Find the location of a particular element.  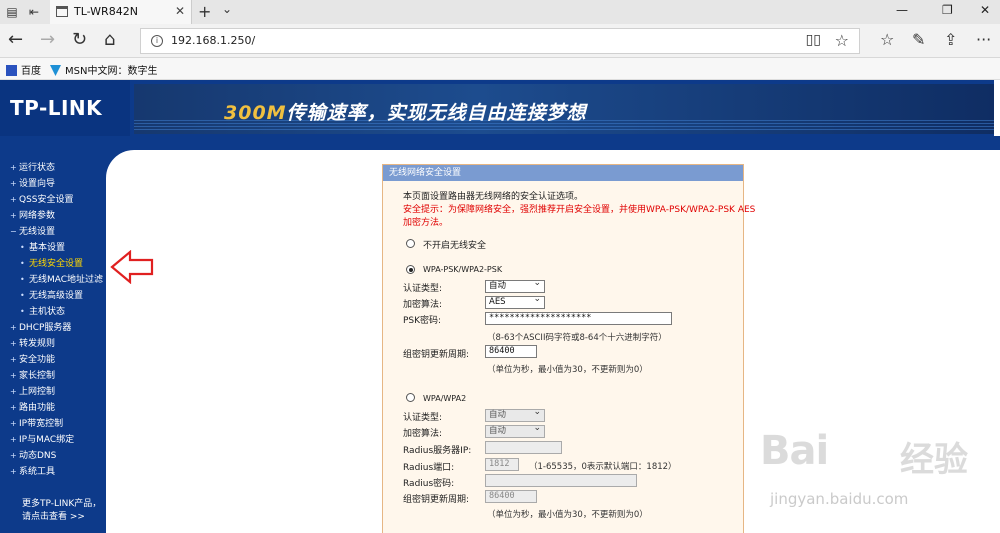

tp-link-logo: TP-LINK is located at coordinates (56, 108).